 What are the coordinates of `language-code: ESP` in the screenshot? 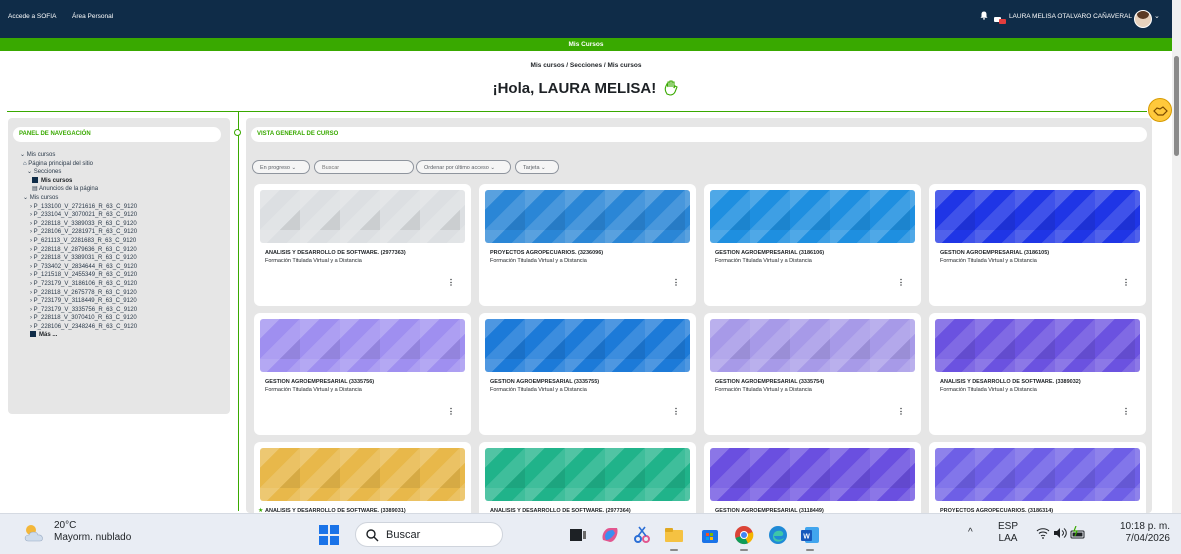 It's located at (1008, 526).